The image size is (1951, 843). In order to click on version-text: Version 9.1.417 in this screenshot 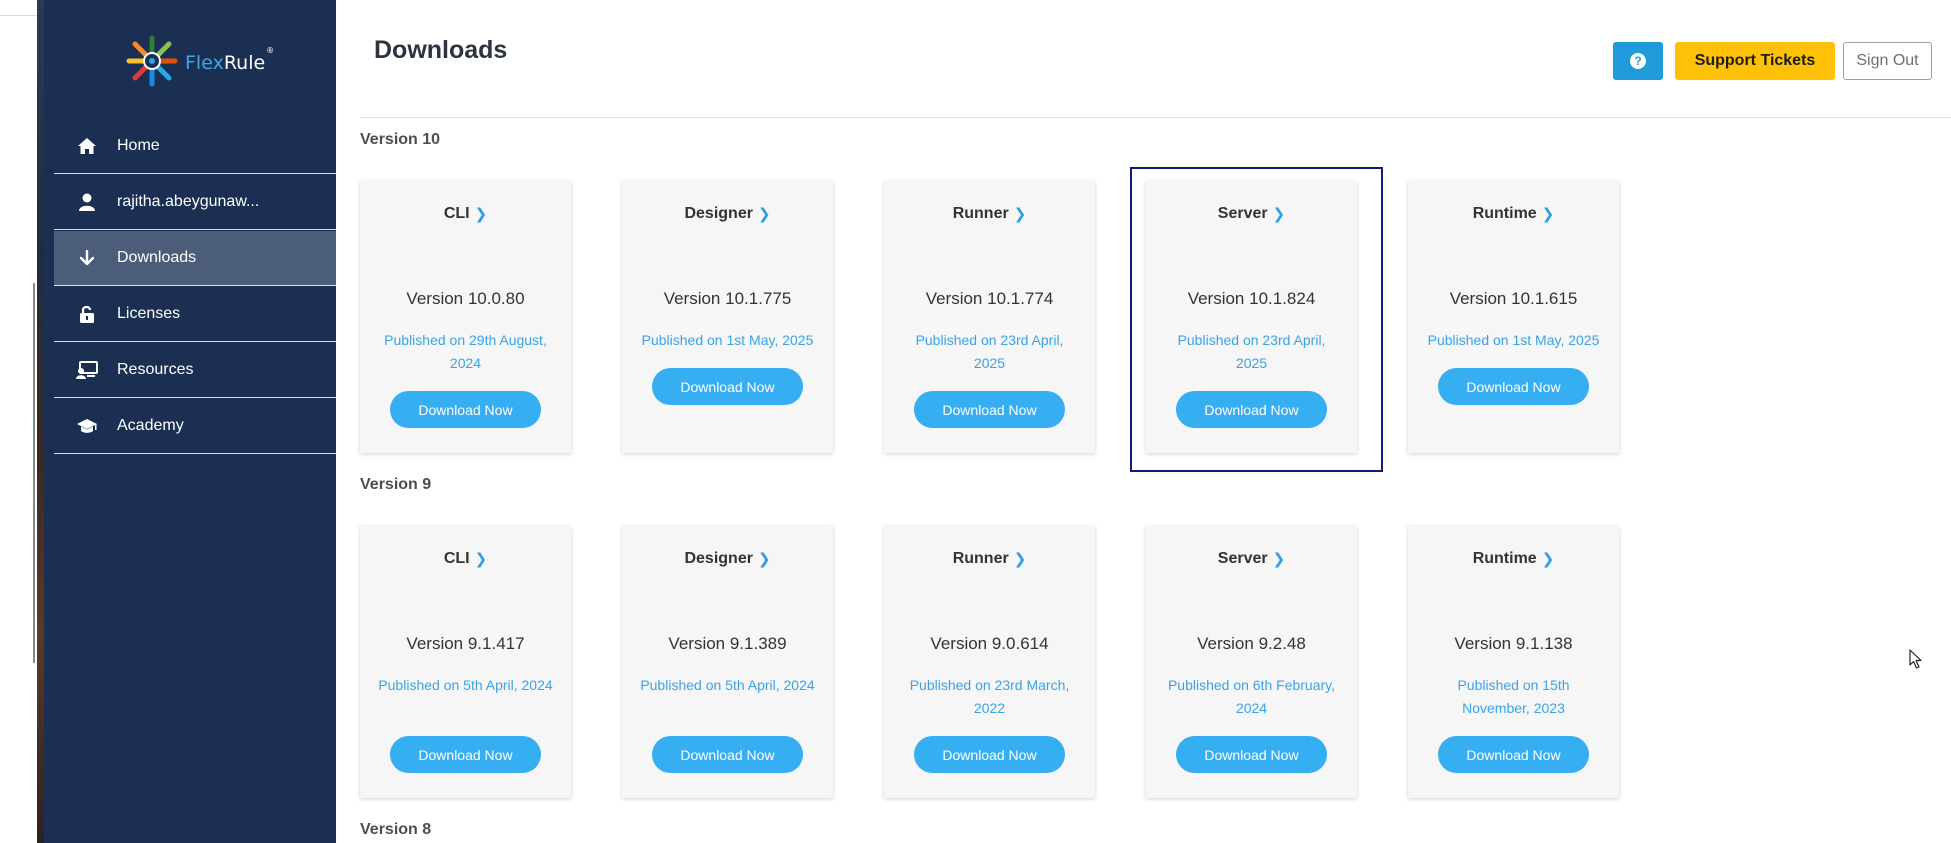, I will do `click(465, 643)`.